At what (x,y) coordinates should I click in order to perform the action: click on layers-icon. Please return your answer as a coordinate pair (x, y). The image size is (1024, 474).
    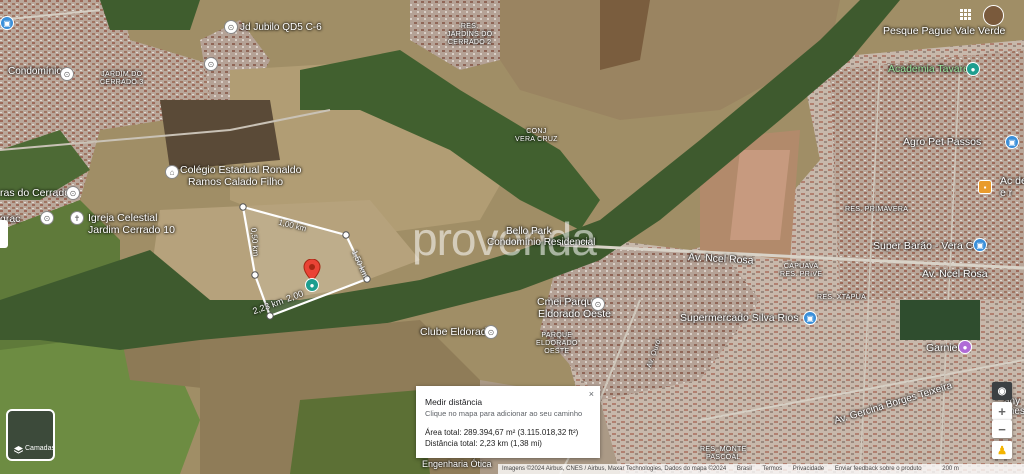
    Looking at the image, I should click on (18, 450).